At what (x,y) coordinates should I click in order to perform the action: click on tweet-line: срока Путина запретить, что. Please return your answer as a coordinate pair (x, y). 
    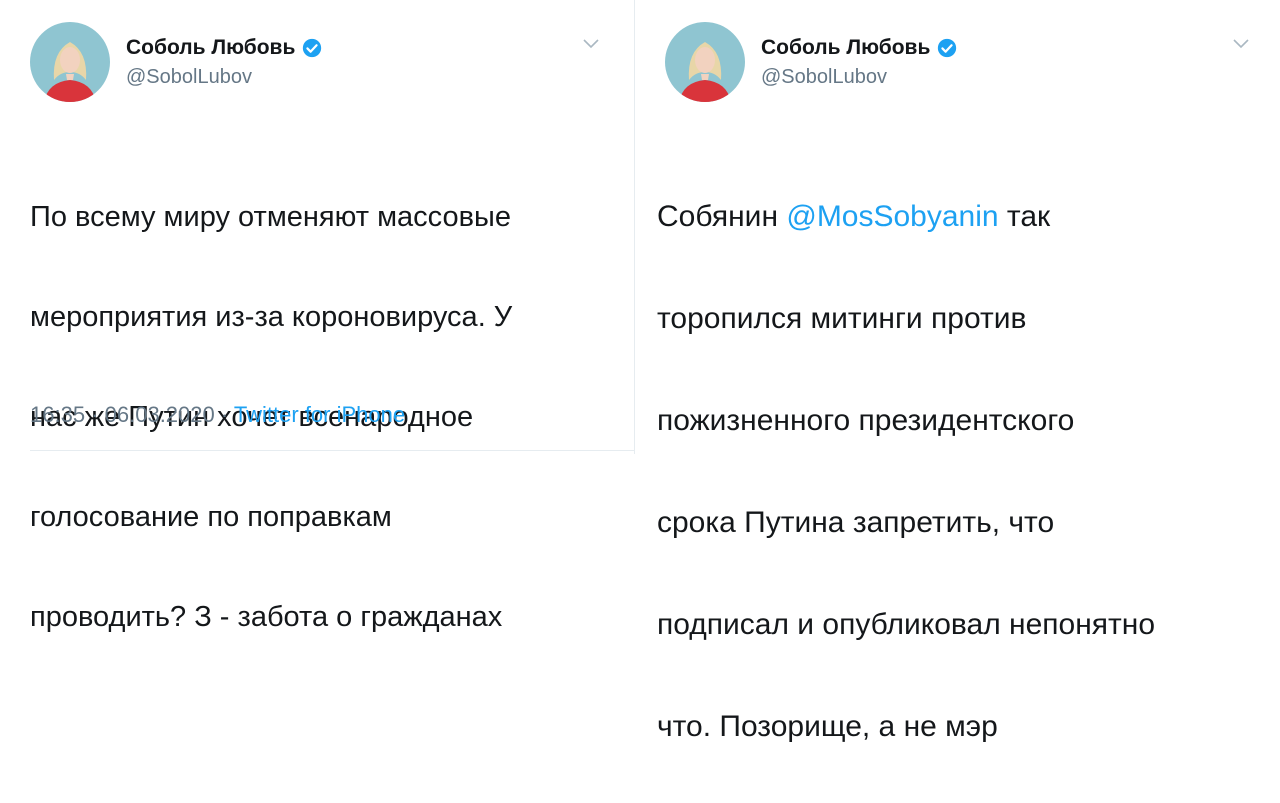
    Looking at the image, I should click on (856, 522).